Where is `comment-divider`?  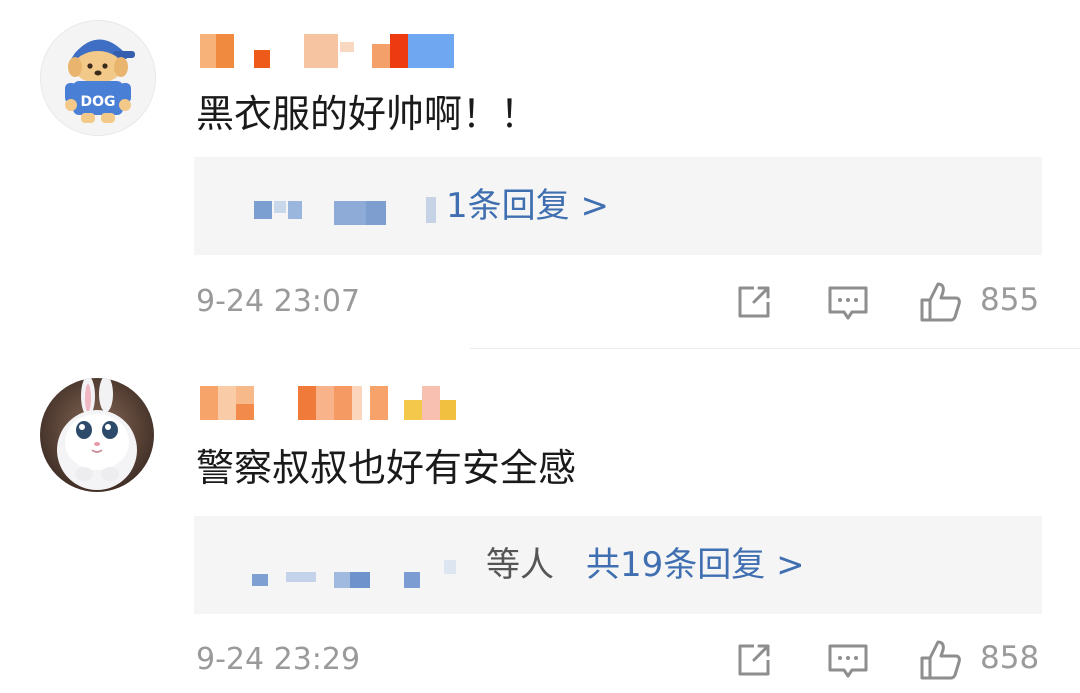
comment-divider is located at coordinates (775, 348).